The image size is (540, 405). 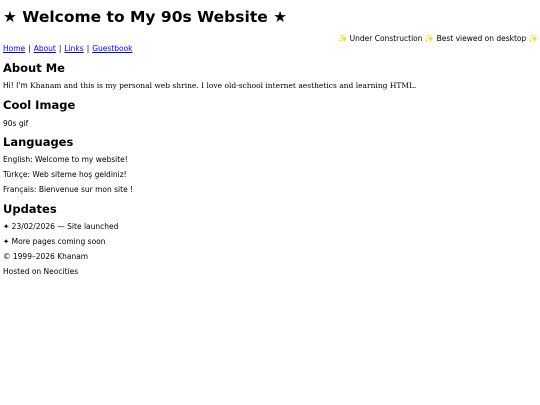 I want to click on page-title: ★ Welcome to My 90s Website ★, so click(x=145, y=17).